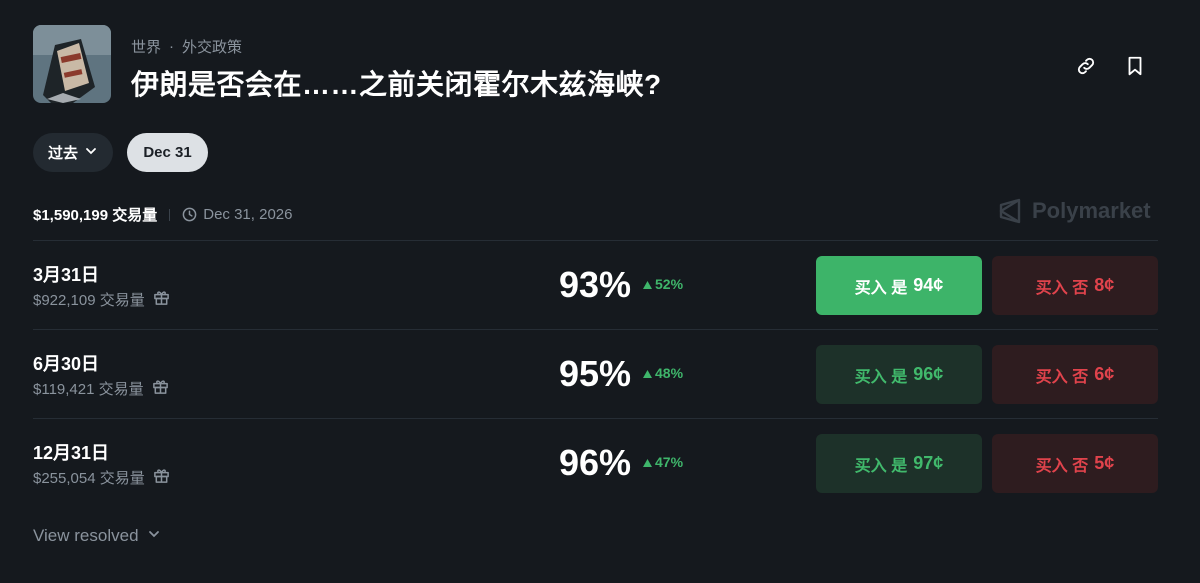 The image size is (1200, 583). I want to click on probability: 95%, so click(595, 373).